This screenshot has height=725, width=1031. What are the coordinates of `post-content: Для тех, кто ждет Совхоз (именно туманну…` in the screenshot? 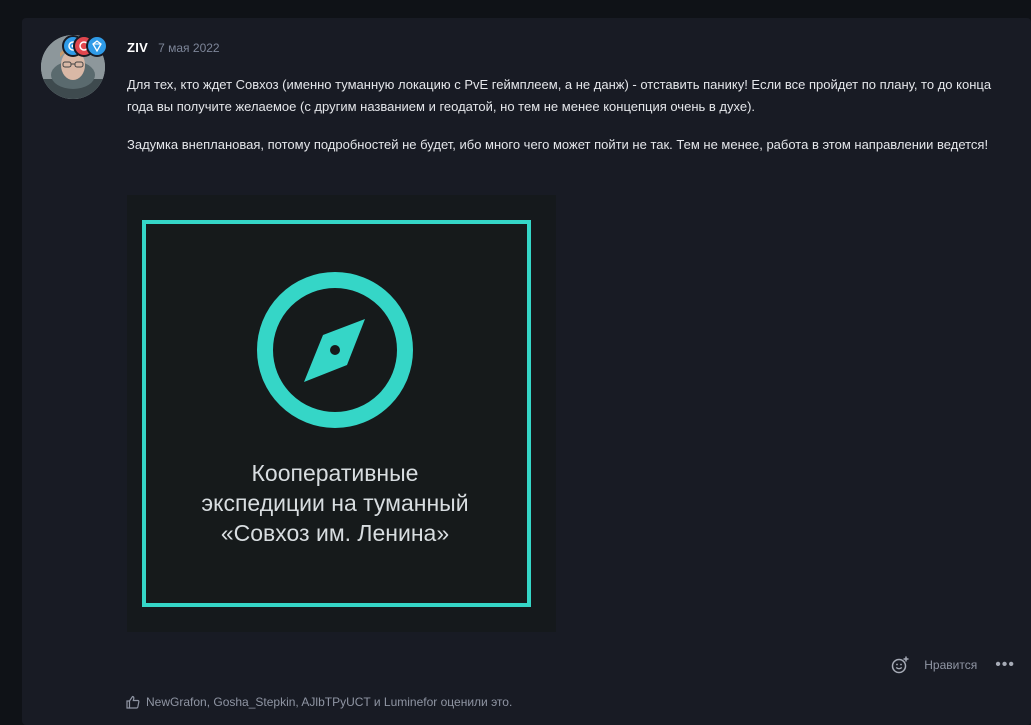 It's located at (569, 123).